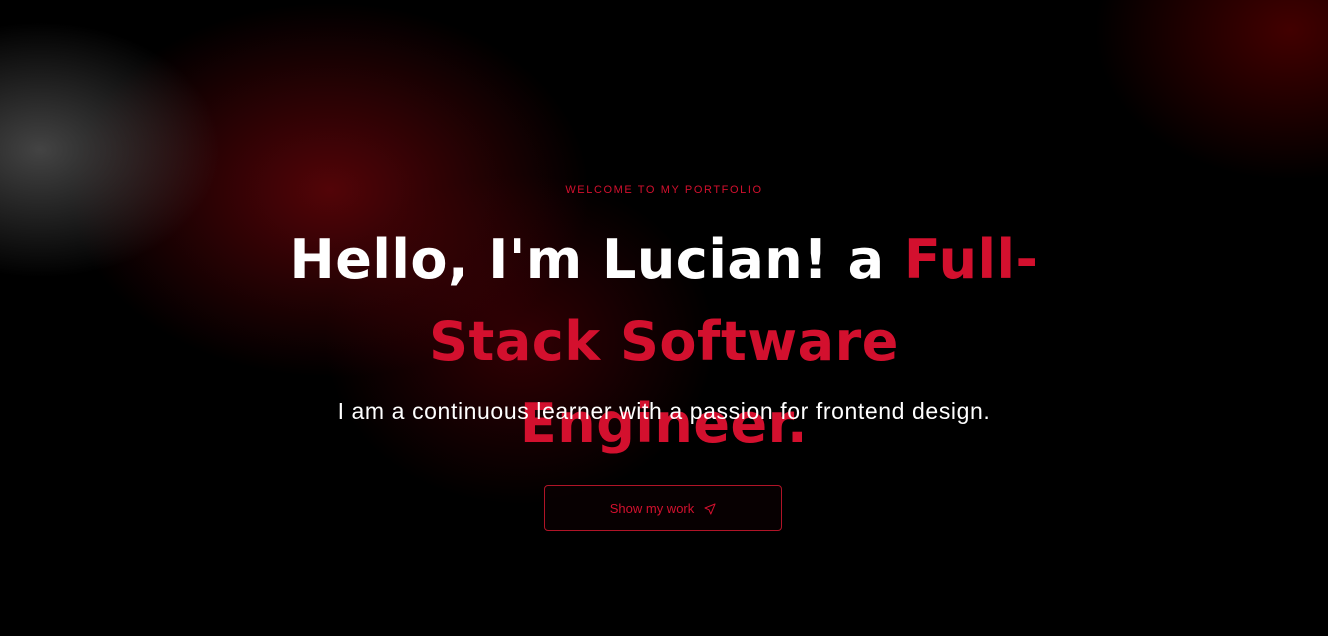 This screenshot has width=1328, height=636. What do you see at coordinates (652, 508) in the screenshot?
I see `show-my-work-label: Show my work` at bounding box center [652, 508].